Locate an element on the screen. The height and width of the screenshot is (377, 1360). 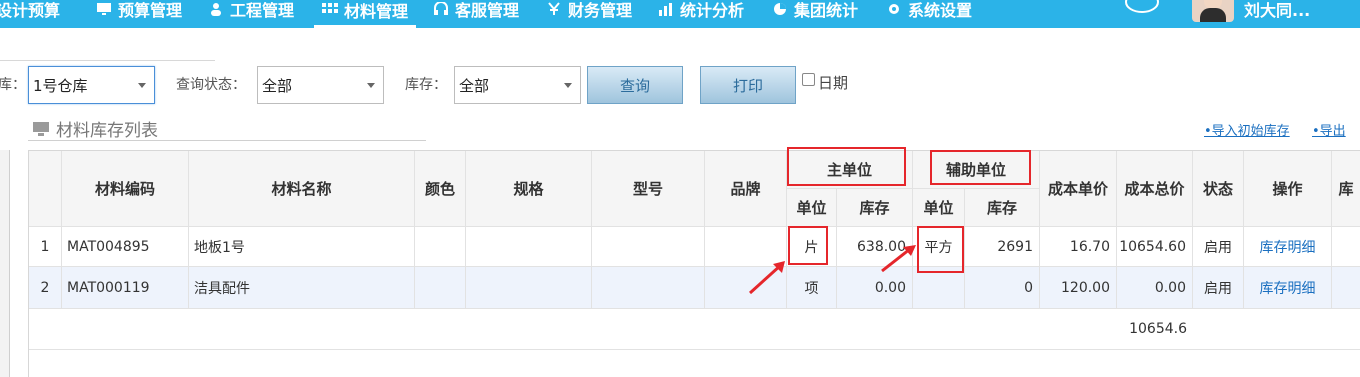
section-title: 材料库存列表 is located at coordinates (95, 128).